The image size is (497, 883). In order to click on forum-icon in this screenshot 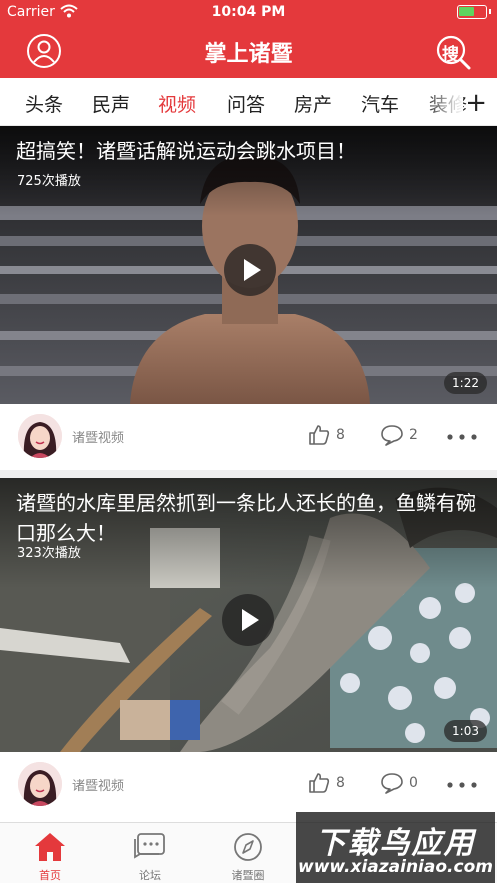, I will do `click(149, 846)`.